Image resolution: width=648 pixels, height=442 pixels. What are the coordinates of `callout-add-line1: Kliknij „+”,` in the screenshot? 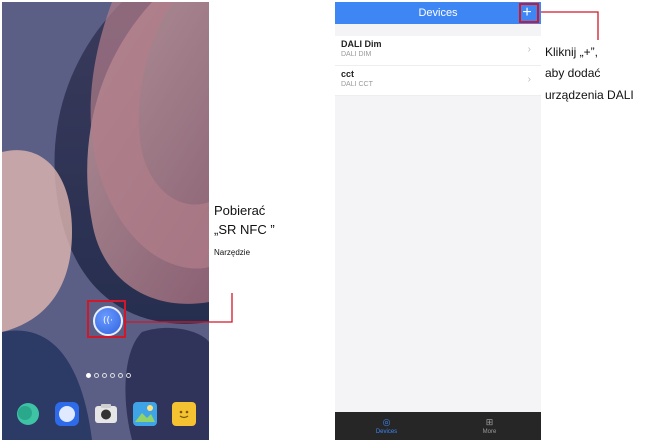 It's located at (572, 52).